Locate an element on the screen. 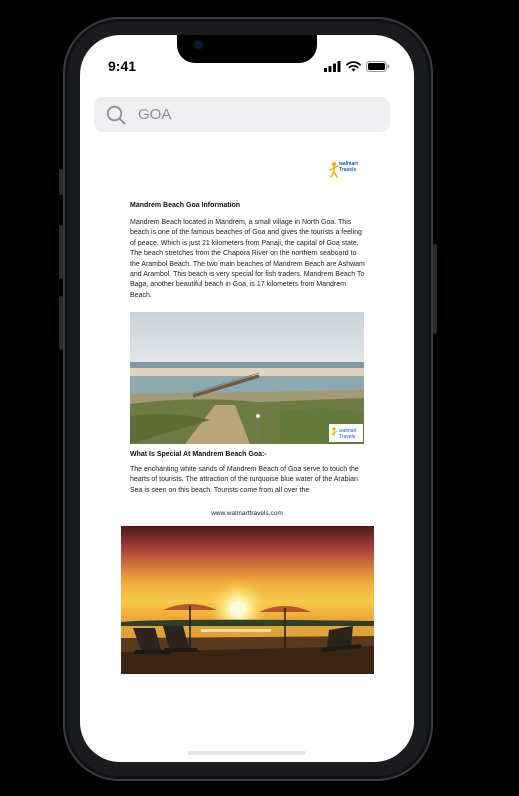 The image size is (519, 796). volume-down-button is located at coordinates (61, 323).